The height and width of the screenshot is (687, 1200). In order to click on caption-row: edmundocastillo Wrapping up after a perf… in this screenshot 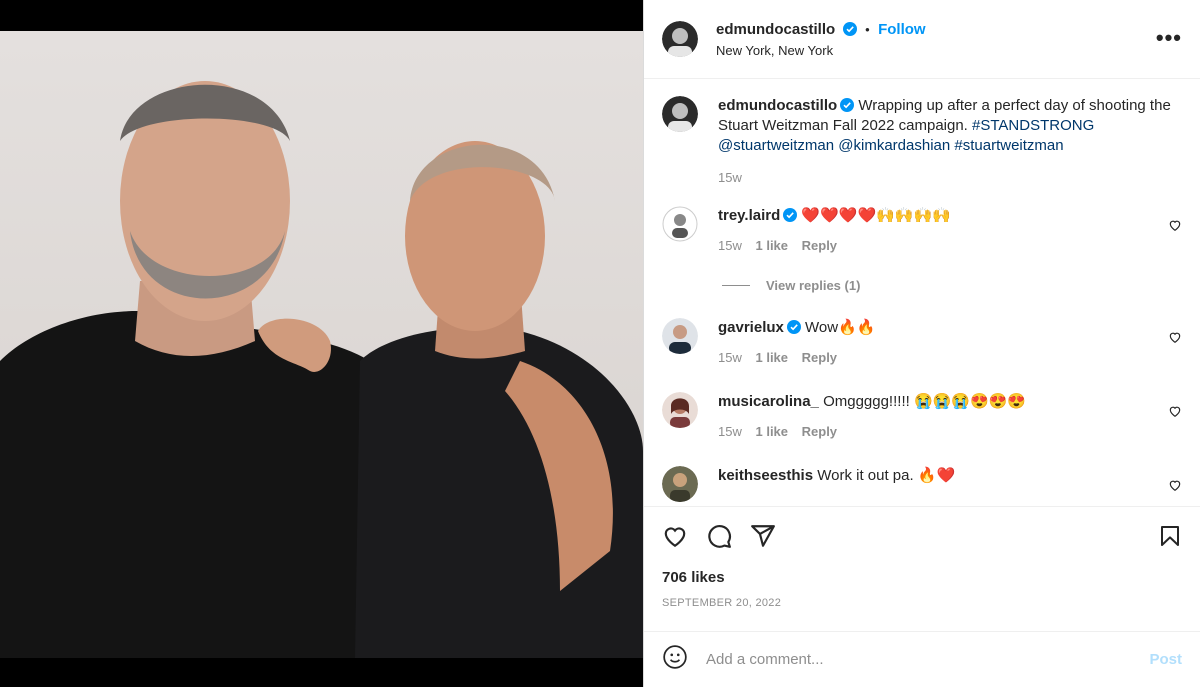, I will do `click(922, 142)`.